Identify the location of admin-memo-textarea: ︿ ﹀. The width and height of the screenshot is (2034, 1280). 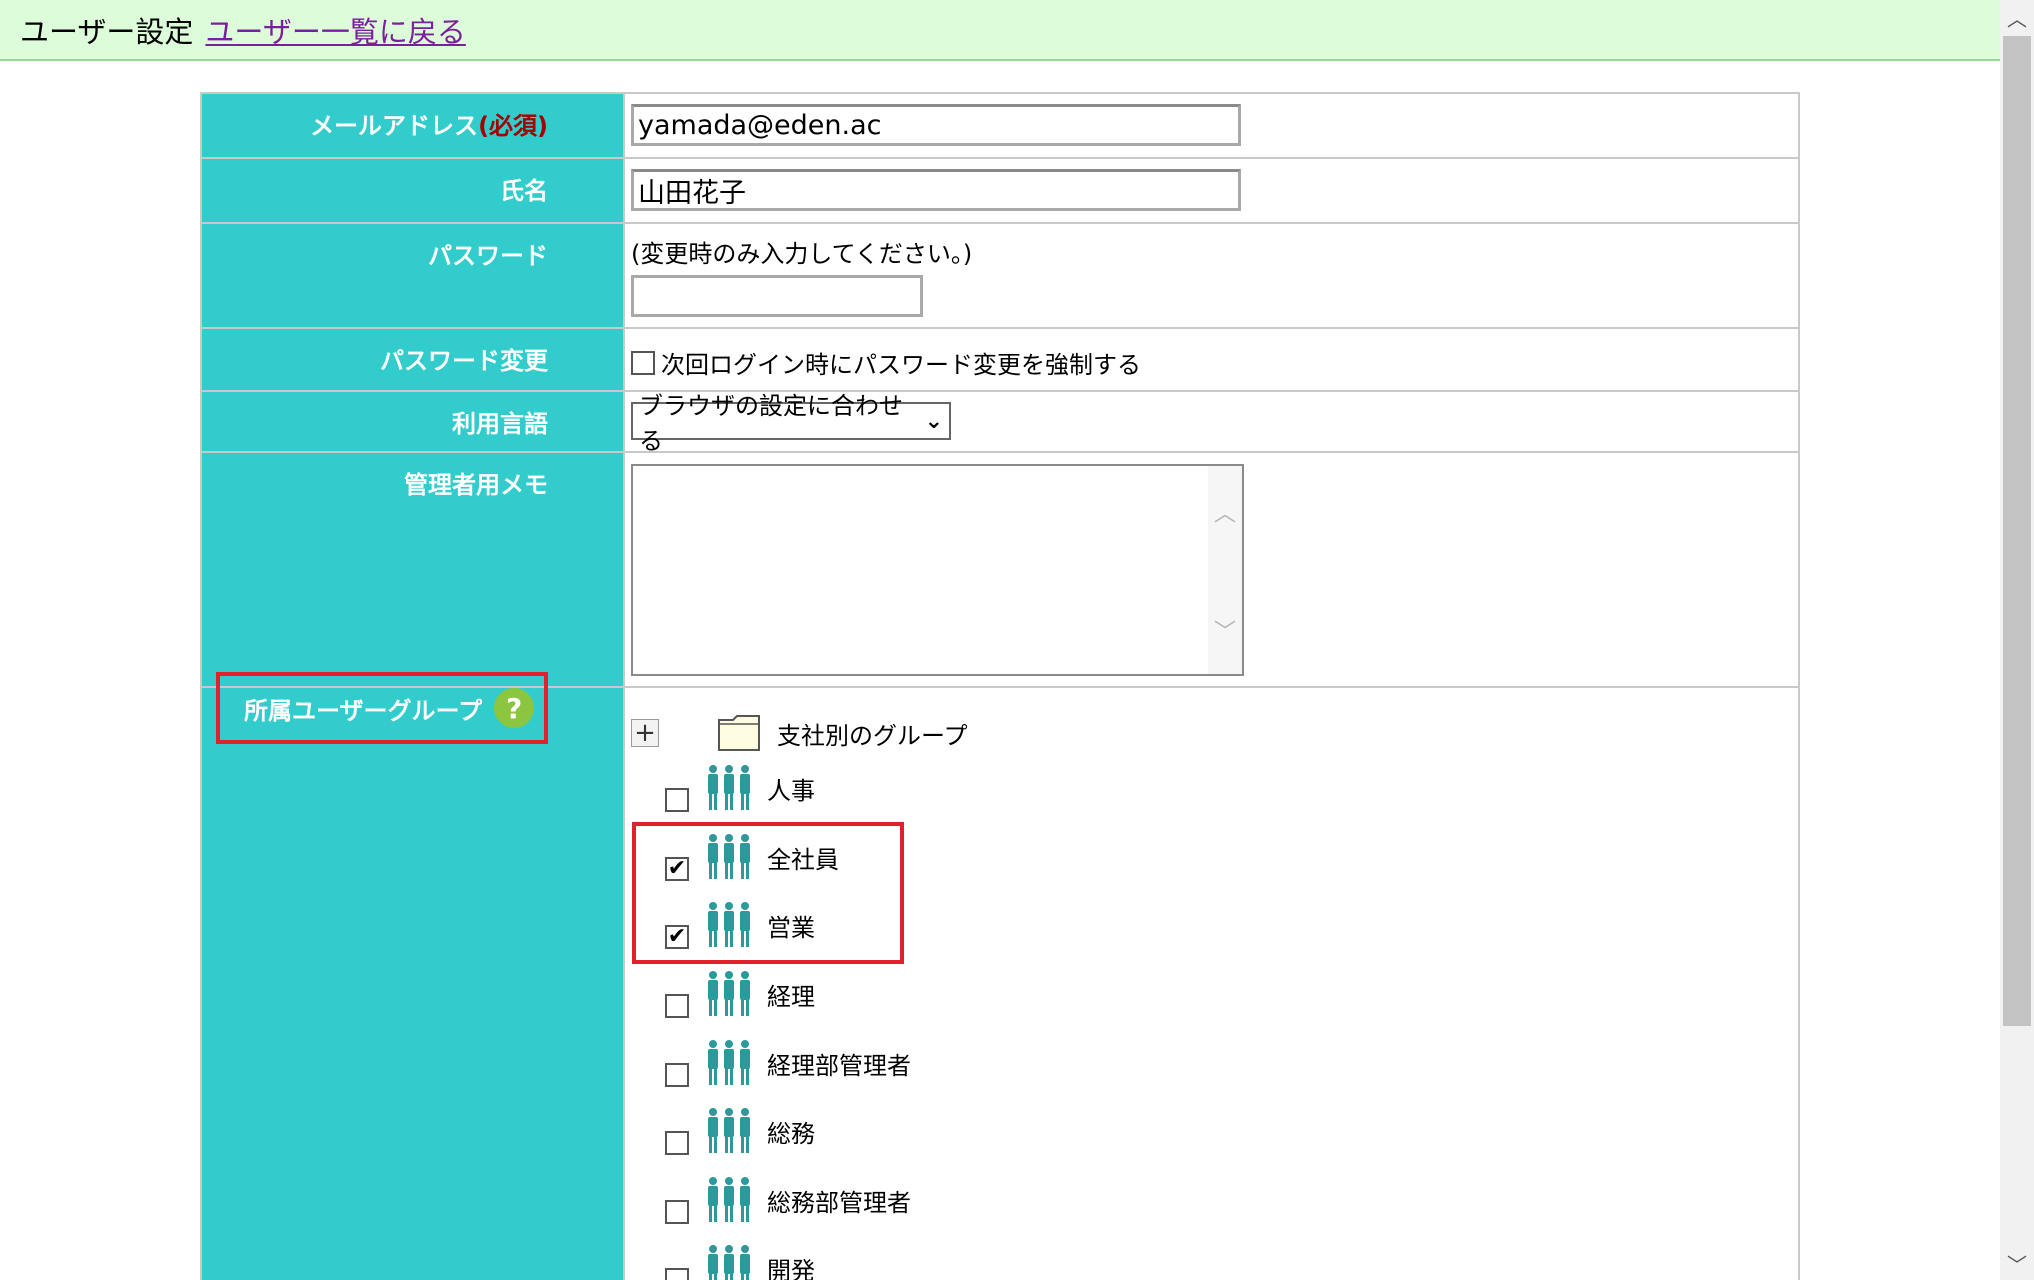
(937, 570).